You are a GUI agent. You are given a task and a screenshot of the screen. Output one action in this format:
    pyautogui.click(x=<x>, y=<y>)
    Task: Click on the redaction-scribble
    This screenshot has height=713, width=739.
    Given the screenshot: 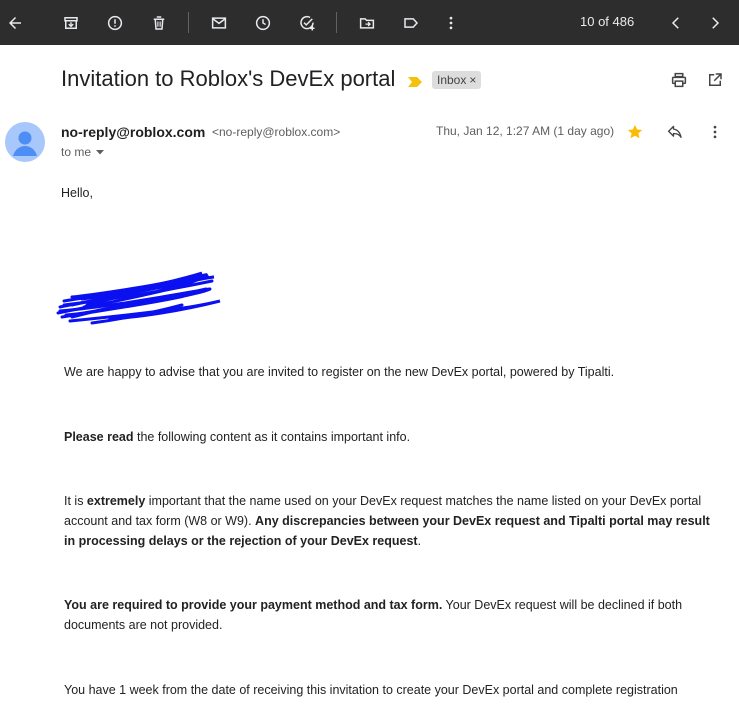 What is the action you would take?
    pyautogui.click(x=137, y=299)
    